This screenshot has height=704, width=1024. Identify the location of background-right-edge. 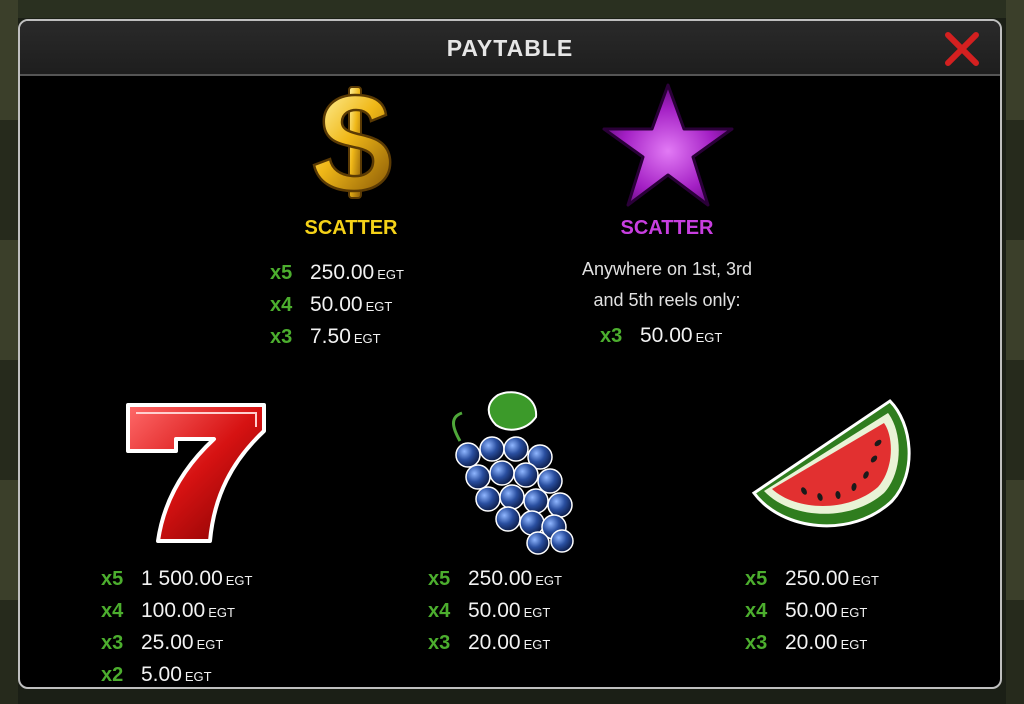
(1015, 352).